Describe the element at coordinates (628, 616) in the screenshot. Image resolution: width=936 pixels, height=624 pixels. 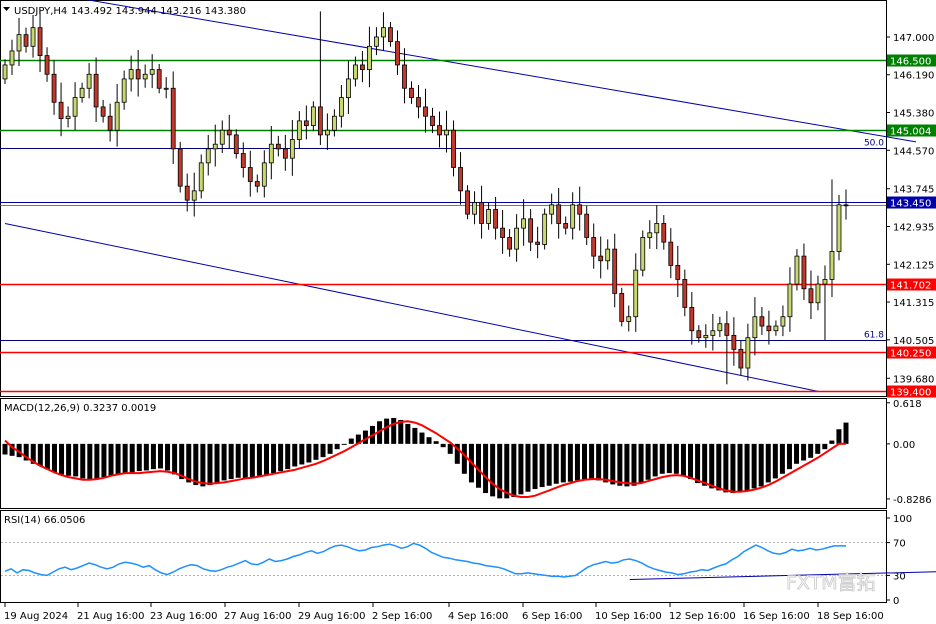
I see `time-tick-label: 10 Sep 16:00` at that location.